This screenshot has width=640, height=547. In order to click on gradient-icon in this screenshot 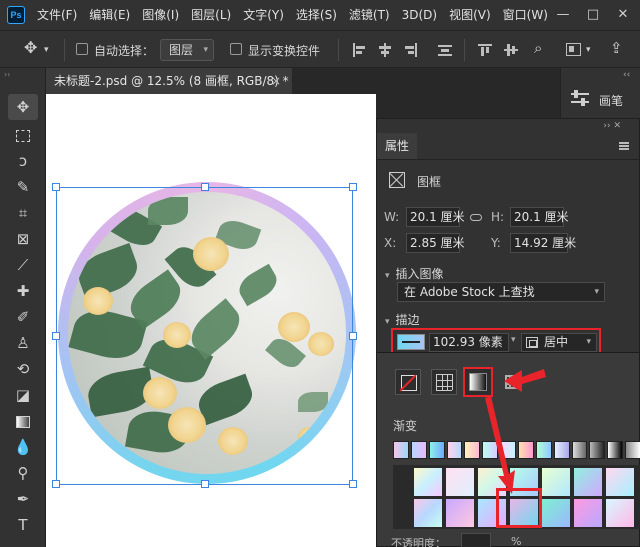, I will do `click(23, 421)`.